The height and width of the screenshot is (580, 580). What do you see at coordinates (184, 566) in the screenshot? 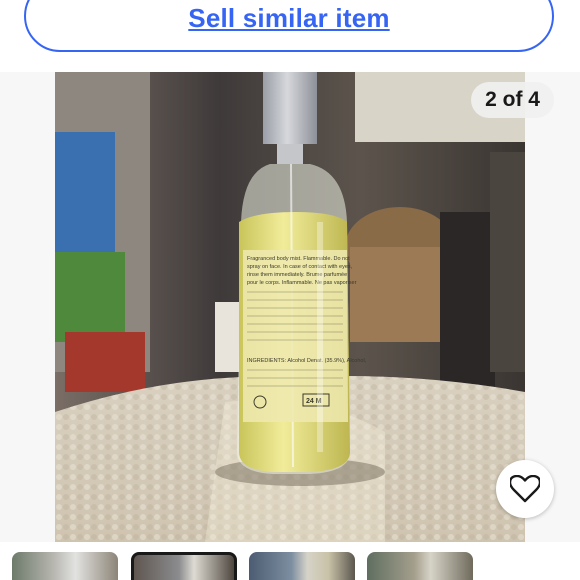
I see `thumbnail-2-selected` at bounding box center [184, 566].